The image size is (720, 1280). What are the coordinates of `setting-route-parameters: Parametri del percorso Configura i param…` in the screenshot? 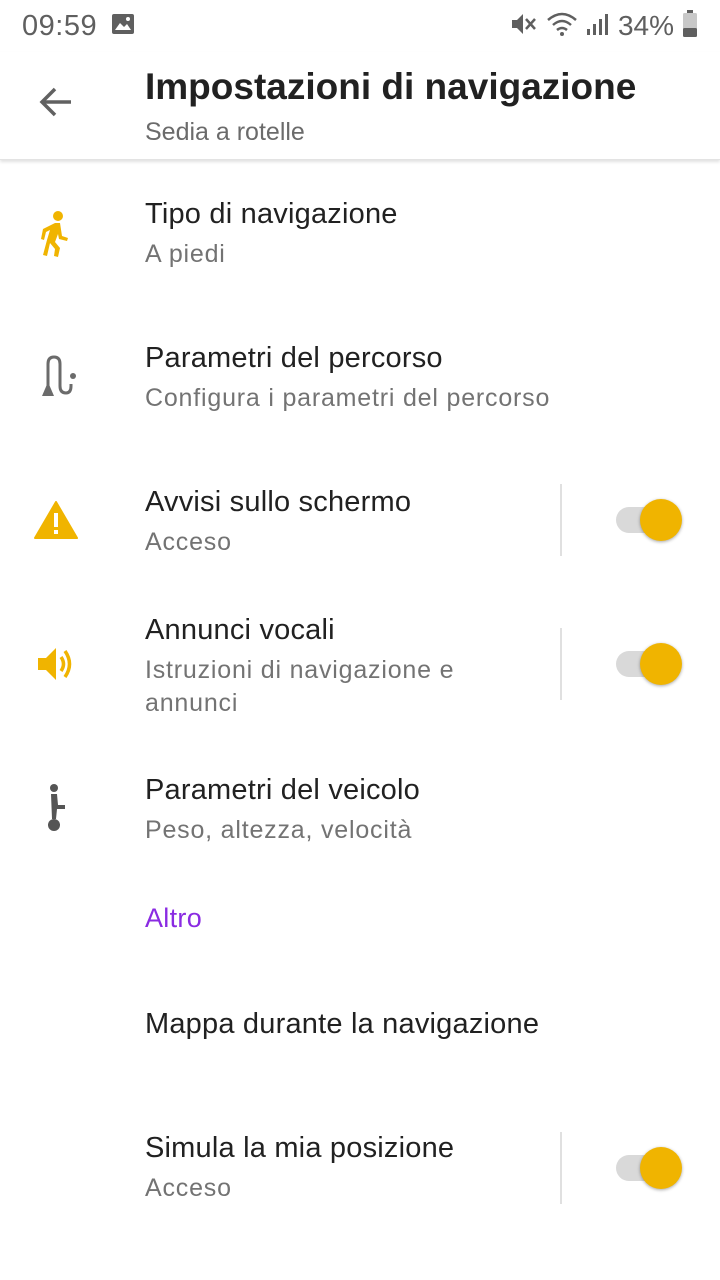 It's located at (360, 379).